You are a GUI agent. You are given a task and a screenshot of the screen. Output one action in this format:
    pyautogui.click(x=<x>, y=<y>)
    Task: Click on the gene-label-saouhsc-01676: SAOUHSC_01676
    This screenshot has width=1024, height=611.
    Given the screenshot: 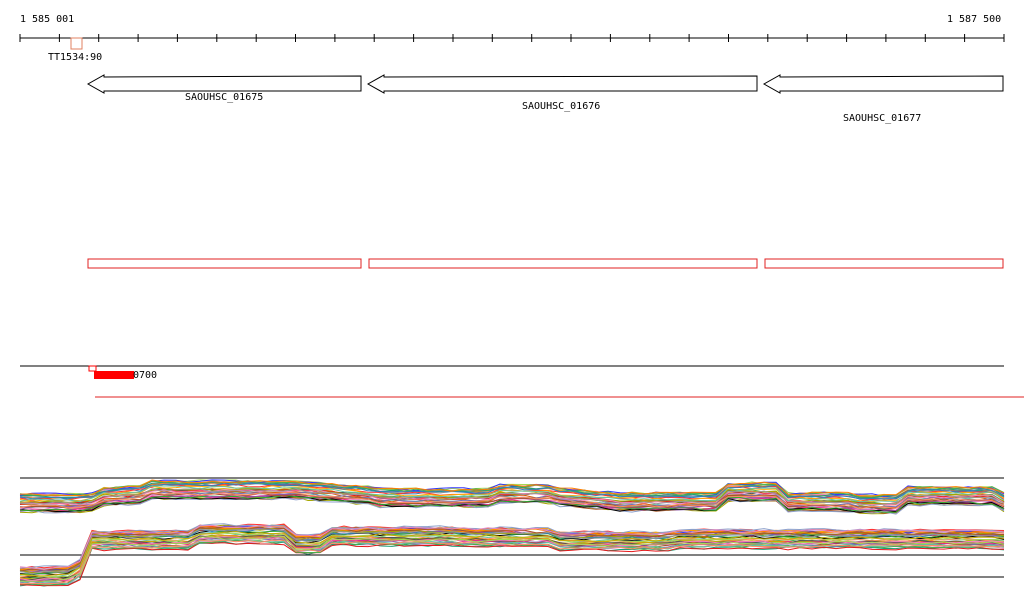 What is the action you would take?
    pyautogui.click(x=561, y=106)
    